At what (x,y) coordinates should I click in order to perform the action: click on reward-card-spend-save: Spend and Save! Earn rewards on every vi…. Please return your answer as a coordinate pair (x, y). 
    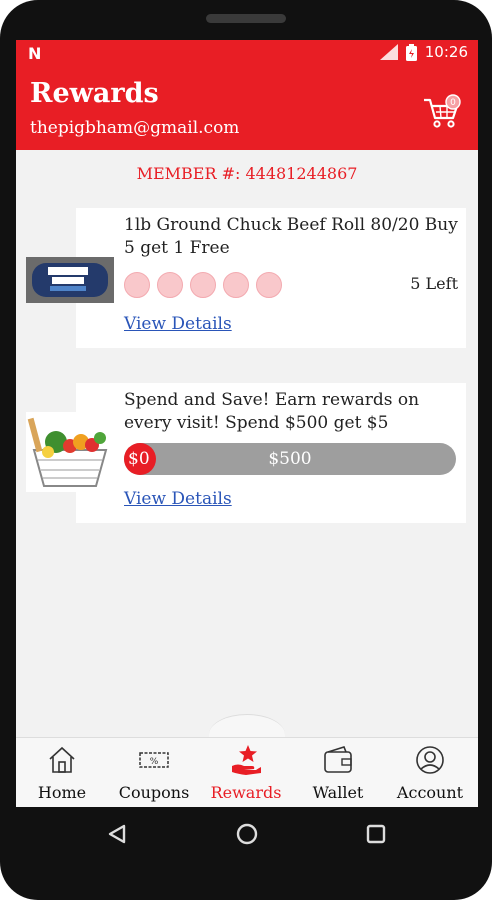
    Looking at the image, I should click on (271, 453).